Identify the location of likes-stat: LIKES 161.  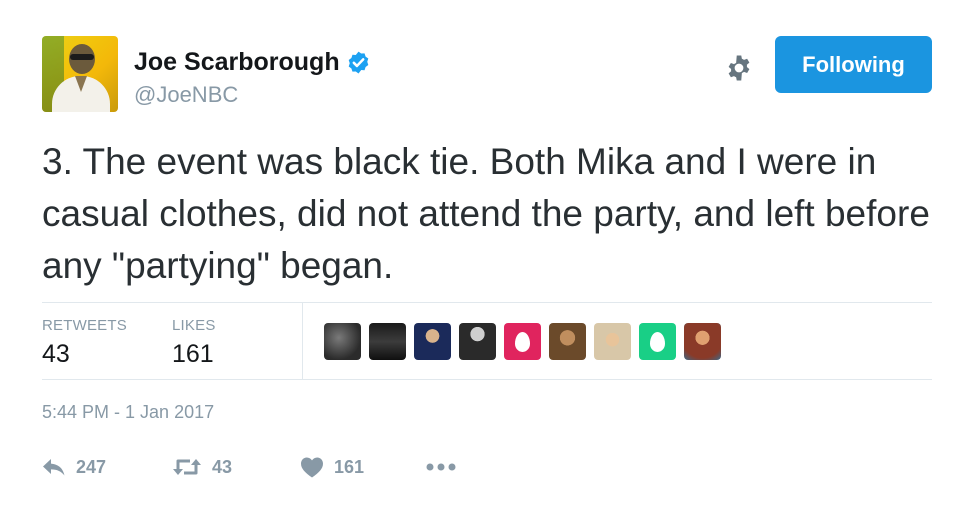
(194, 343).